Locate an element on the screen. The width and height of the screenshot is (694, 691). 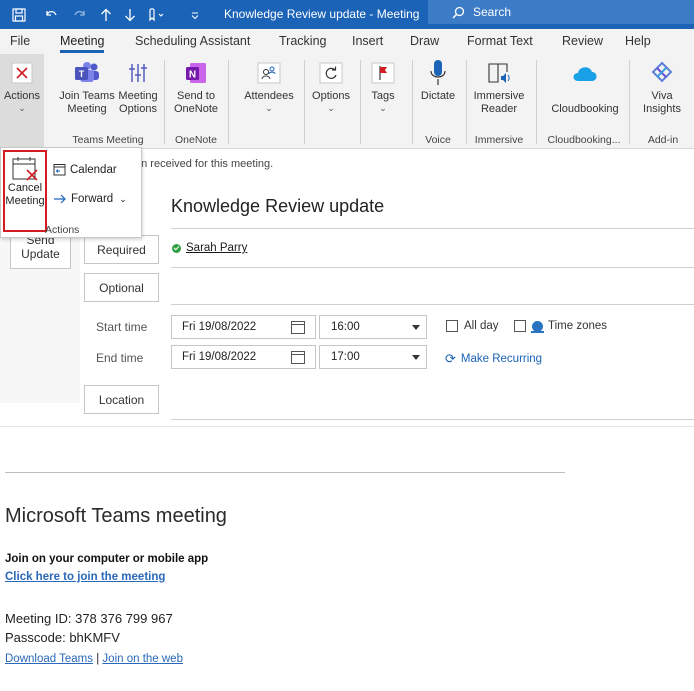
bookmark-dropdown-icon is located at coordinates (156, 14).